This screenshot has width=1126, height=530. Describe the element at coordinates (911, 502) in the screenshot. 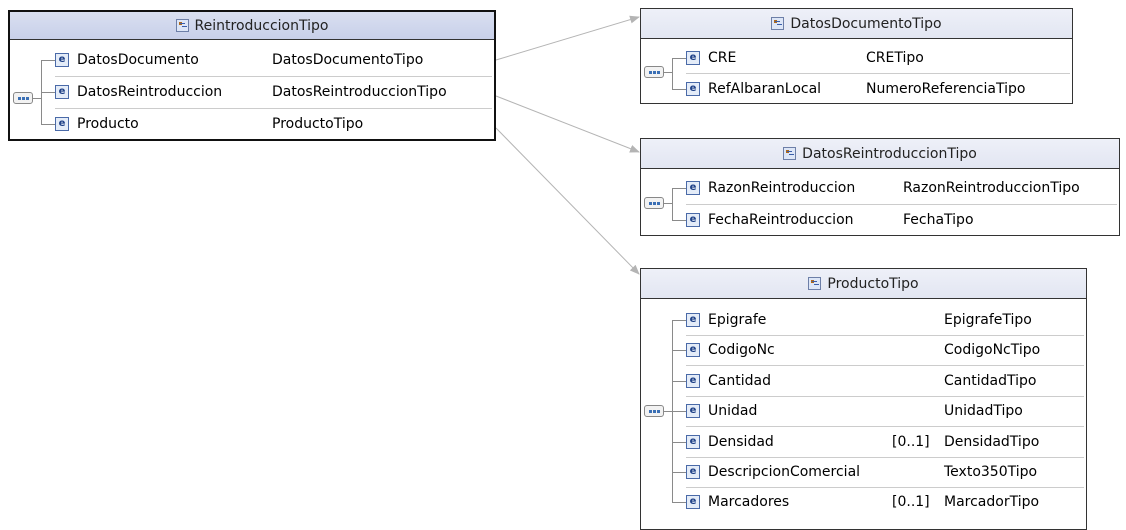

I see `element-cardinality-marcadores: [0..1]` at that location.